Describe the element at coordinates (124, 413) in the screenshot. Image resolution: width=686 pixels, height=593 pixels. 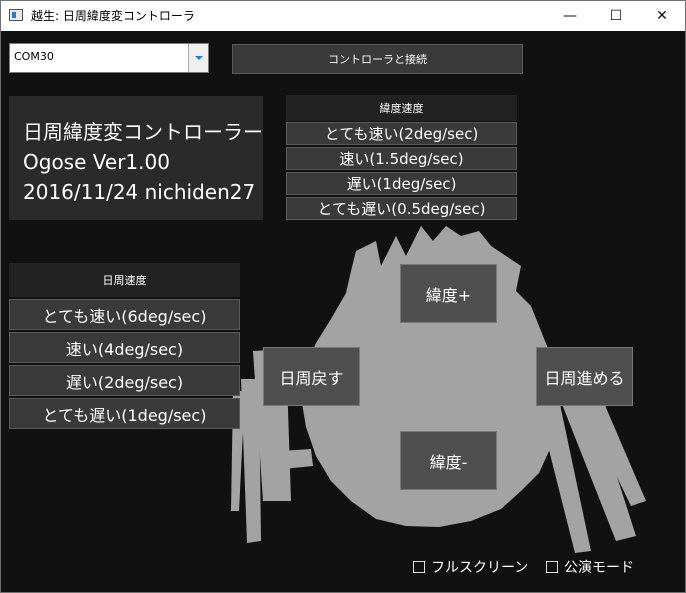
I see `diurnal-speed-very-slow-button: とても遅い(1deg/sec)` at that location.